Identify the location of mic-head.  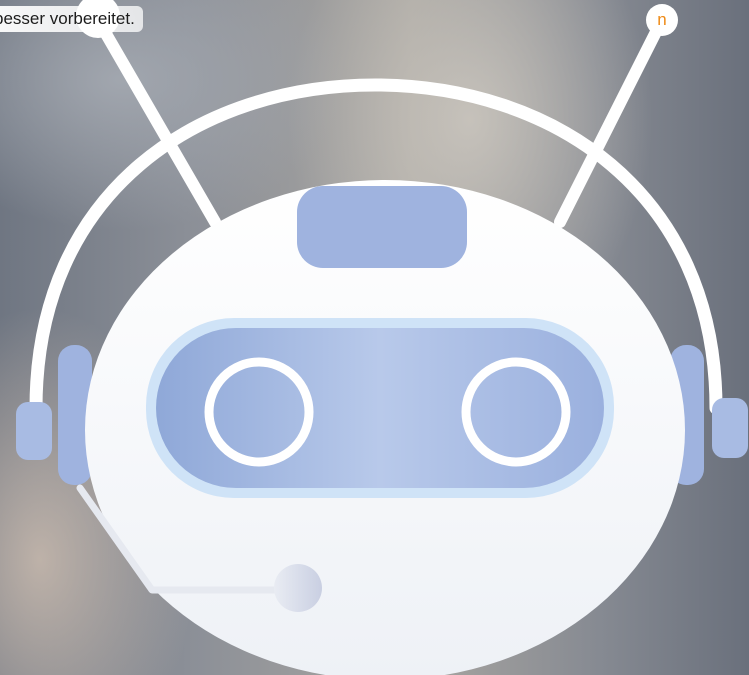
(298, 588).